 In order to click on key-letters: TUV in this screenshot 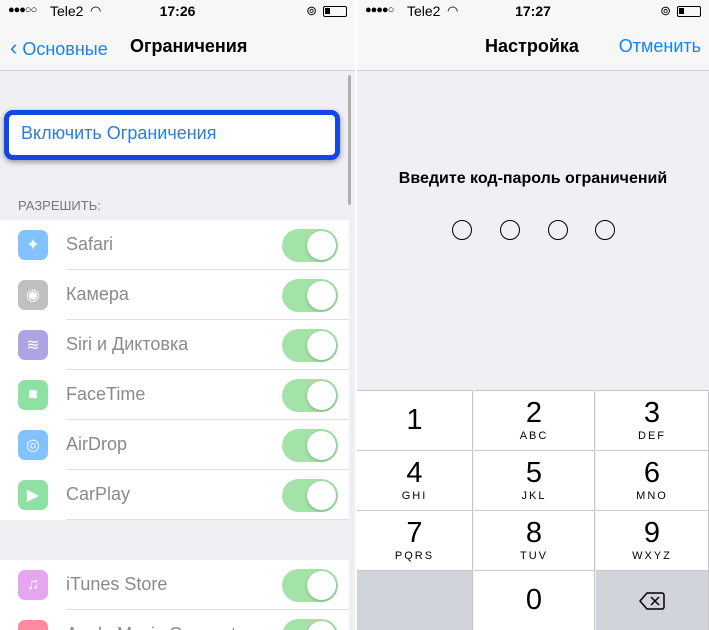, I will do `click(534, 556)`.